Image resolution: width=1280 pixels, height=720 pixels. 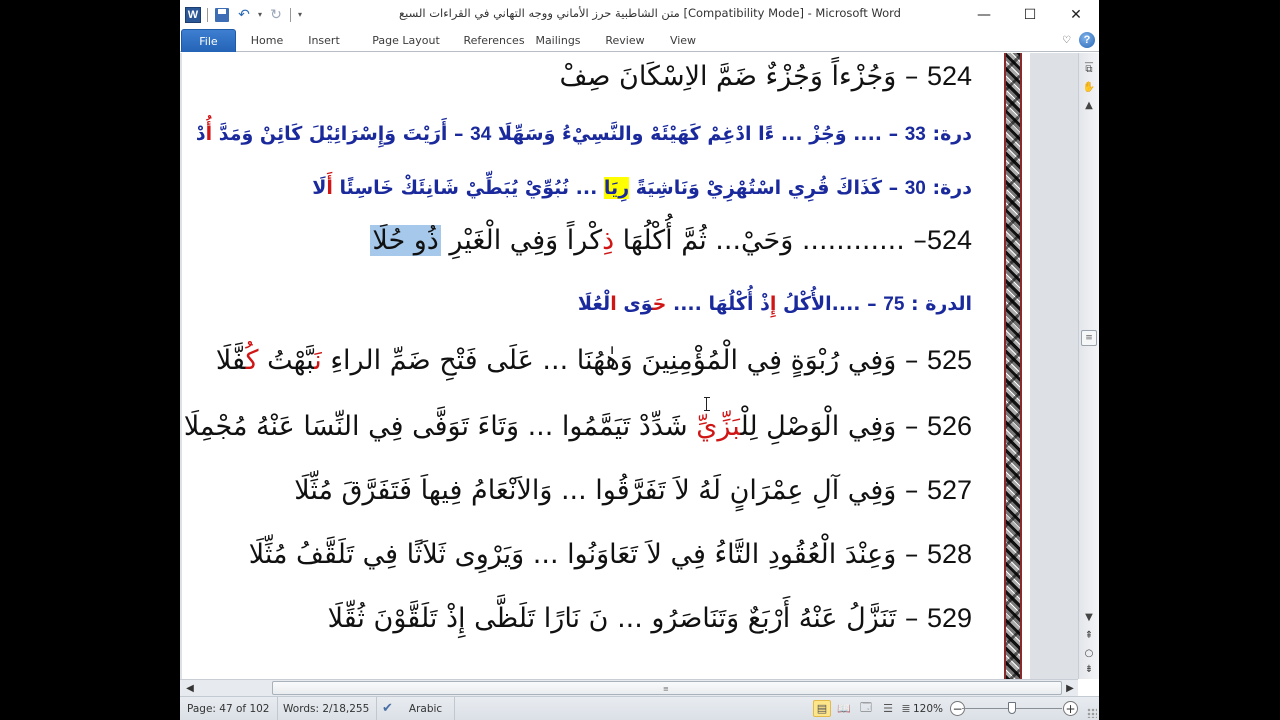 I want to click on scroll-left-button: ◀, so click(x=190, y=688).